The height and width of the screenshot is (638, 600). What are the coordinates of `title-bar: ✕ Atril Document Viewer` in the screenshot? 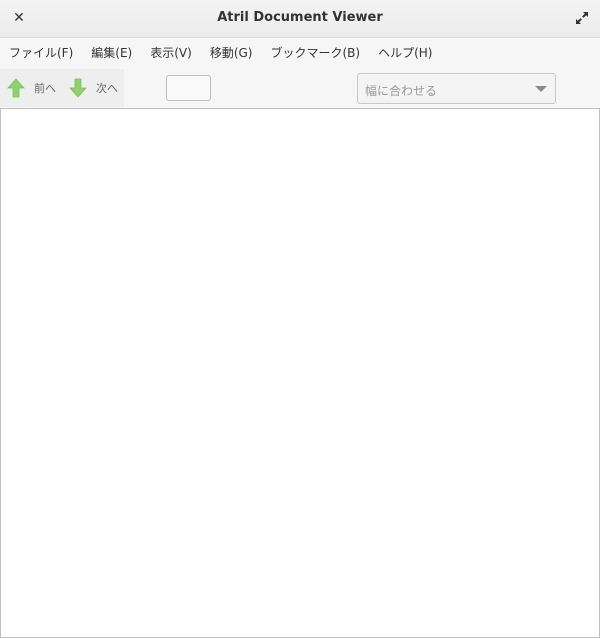 It's located at (300, 19).